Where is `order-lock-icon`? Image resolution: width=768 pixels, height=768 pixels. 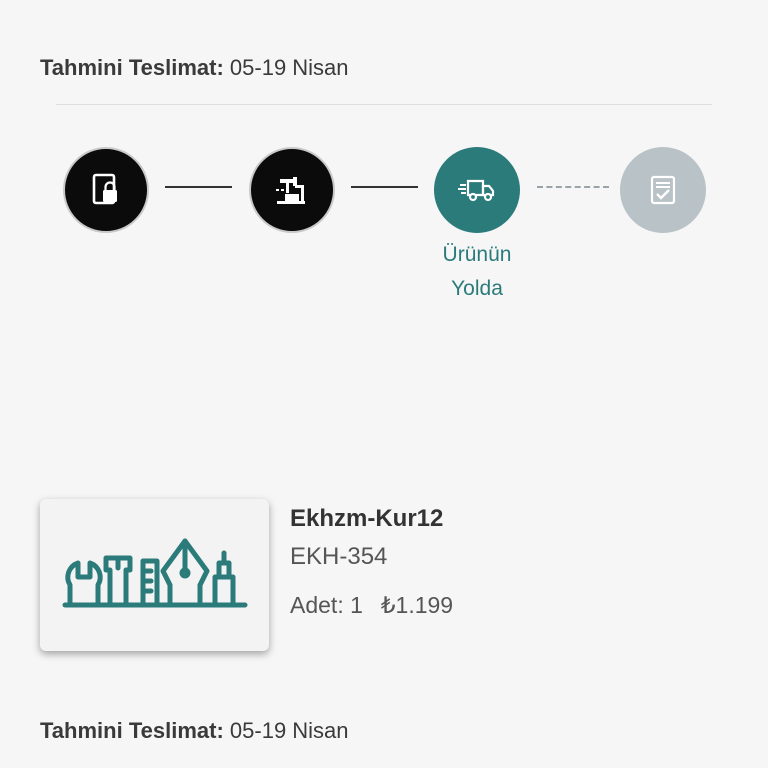 order-lock-icon is located at coordinates (104, 189).